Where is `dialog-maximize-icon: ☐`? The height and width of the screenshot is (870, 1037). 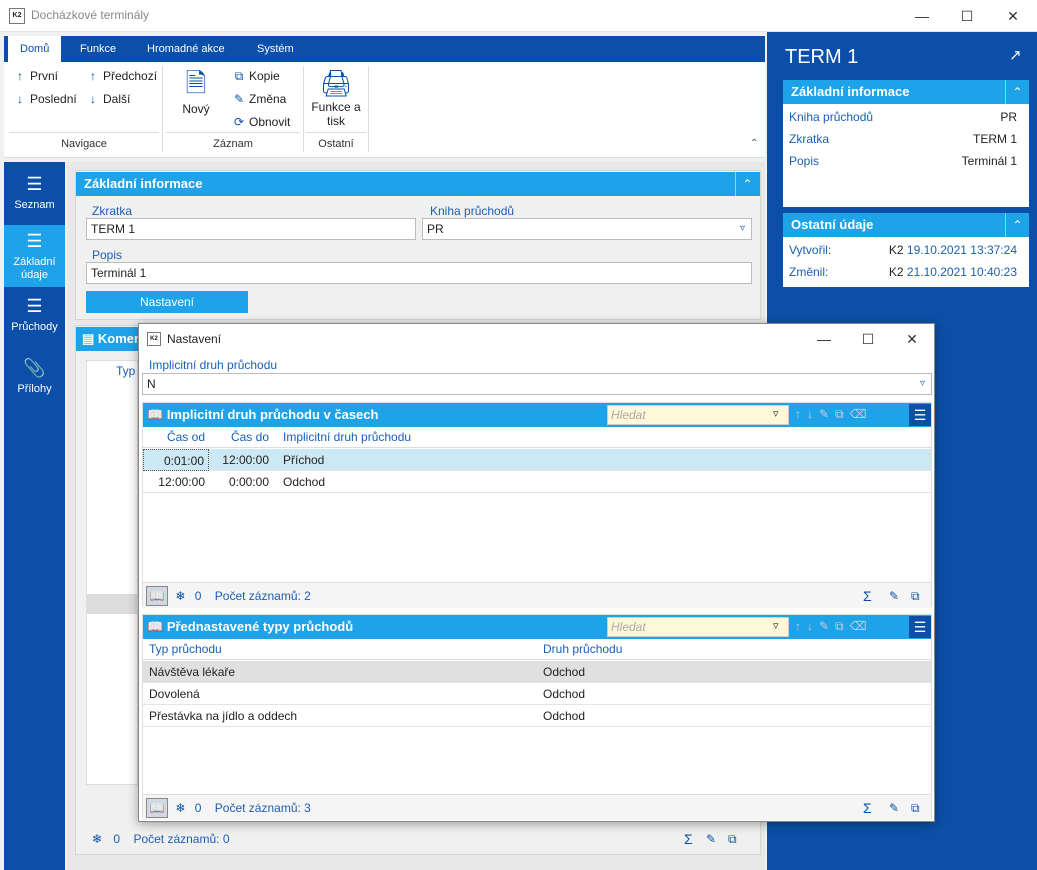
dialog-maximize-icon: ☐ is located at coordinates (868, 339).